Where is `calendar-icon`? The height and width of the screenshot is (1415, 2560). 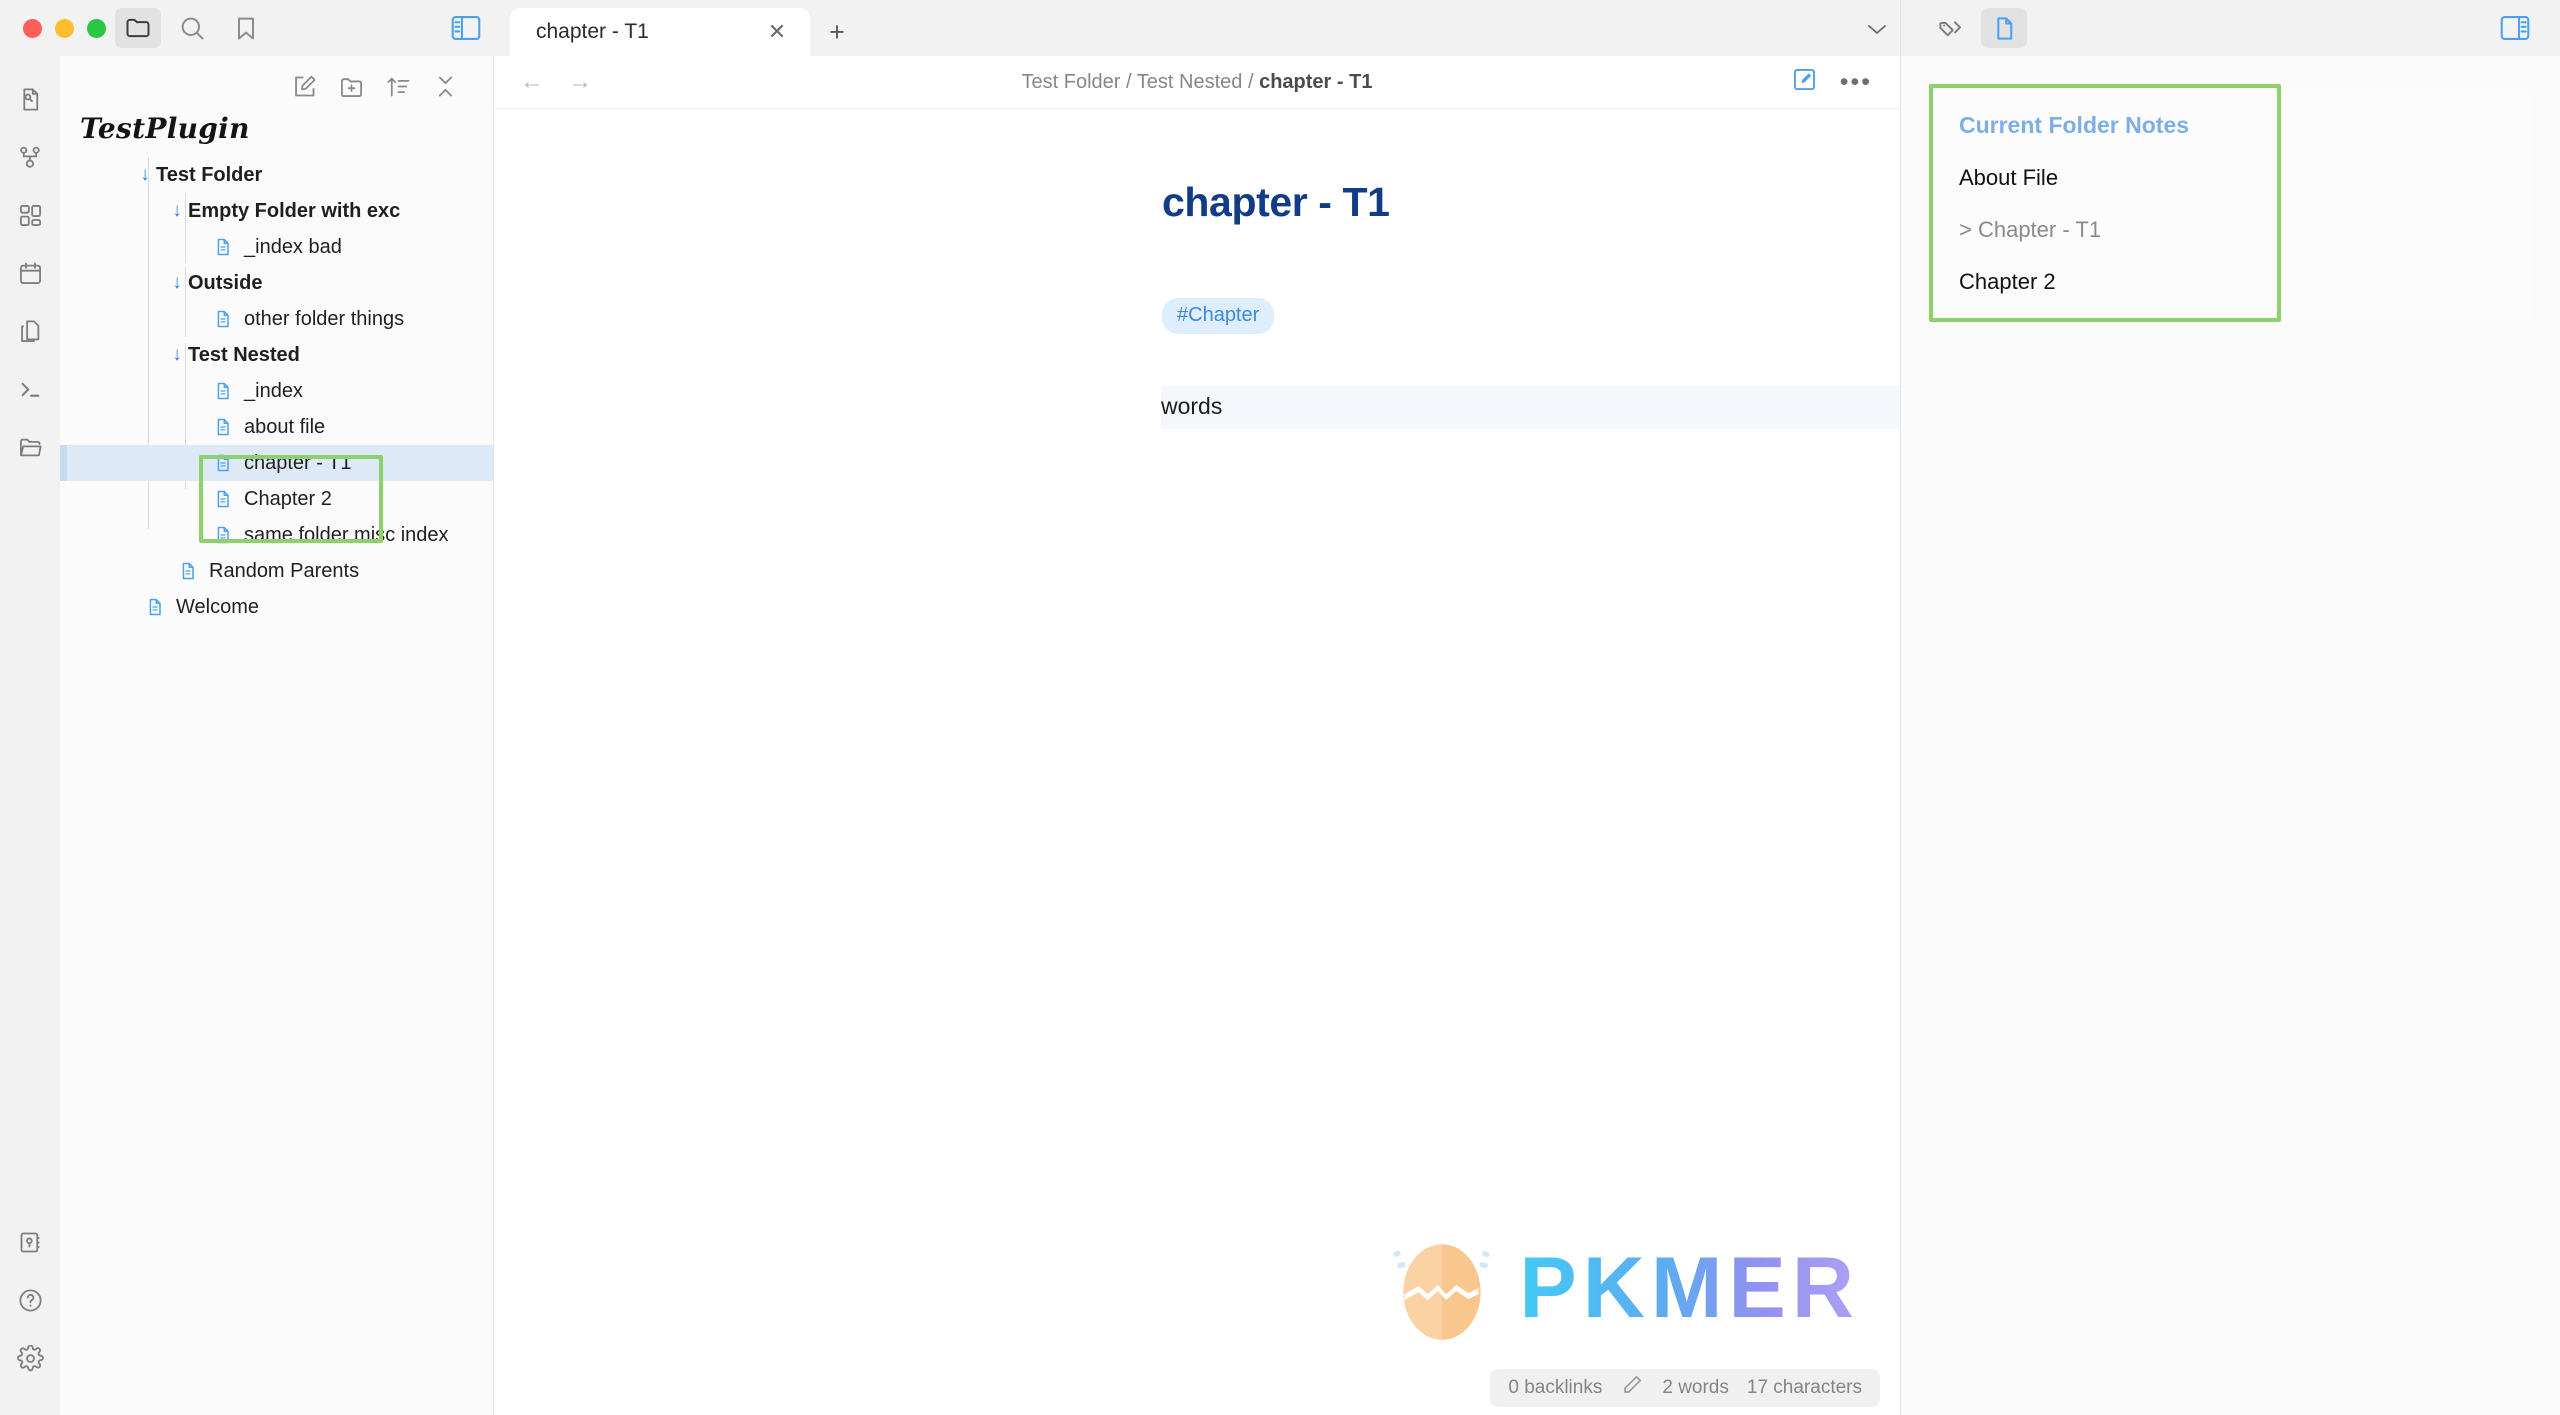
calendar-icon is located at coordinates (30, 272).